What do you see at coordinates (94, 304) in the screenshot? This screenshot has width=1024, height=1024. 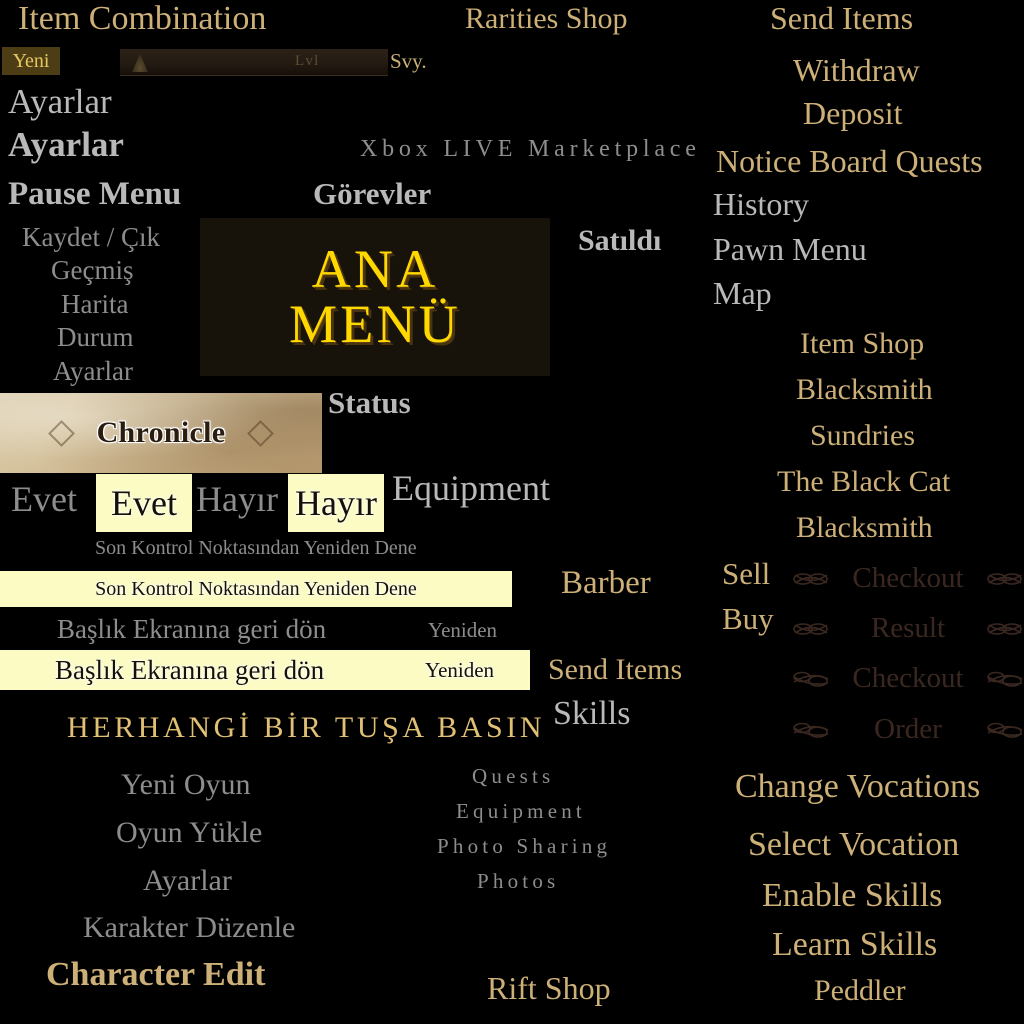 I see `pause-menu-item-map: Harita` at bounding box center [94, 304].